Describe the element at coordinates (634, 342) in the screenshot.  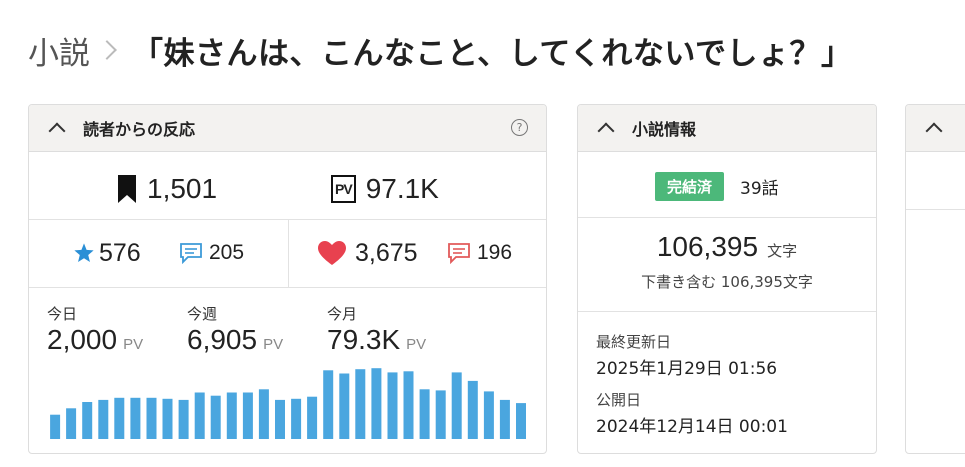
I see `updated-label: 最終更新日` at that location.